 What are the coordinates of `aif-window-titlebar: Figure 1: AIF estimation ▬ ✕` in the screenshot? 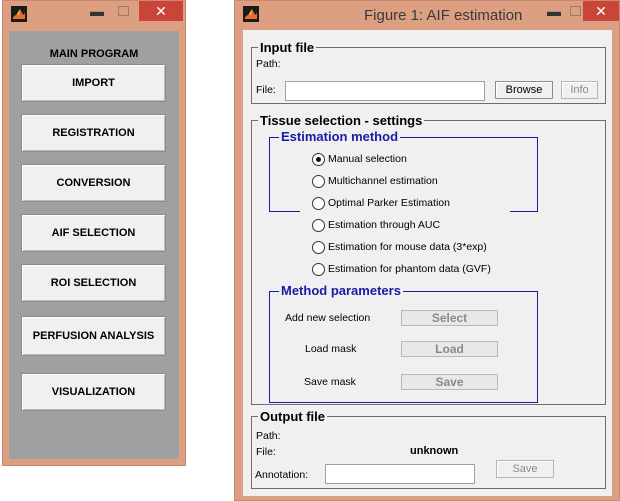 It's located at (427, 15).